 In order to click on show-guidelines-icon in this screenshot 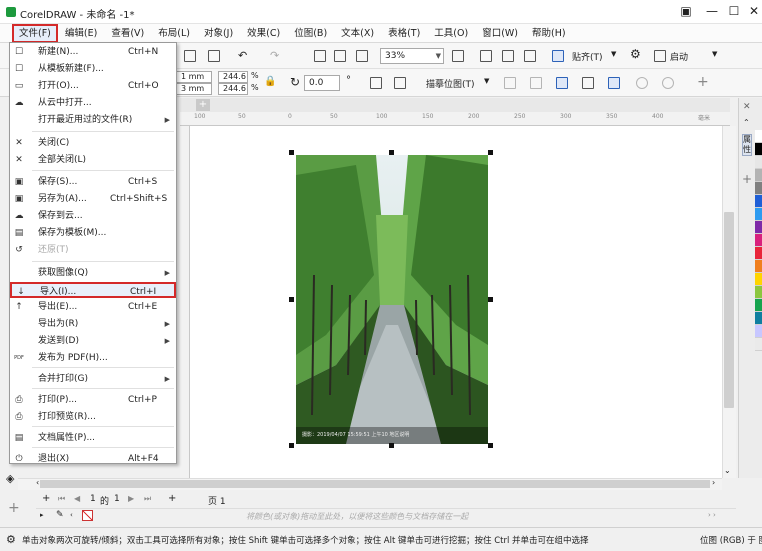, I will do `click(530, 56)`.